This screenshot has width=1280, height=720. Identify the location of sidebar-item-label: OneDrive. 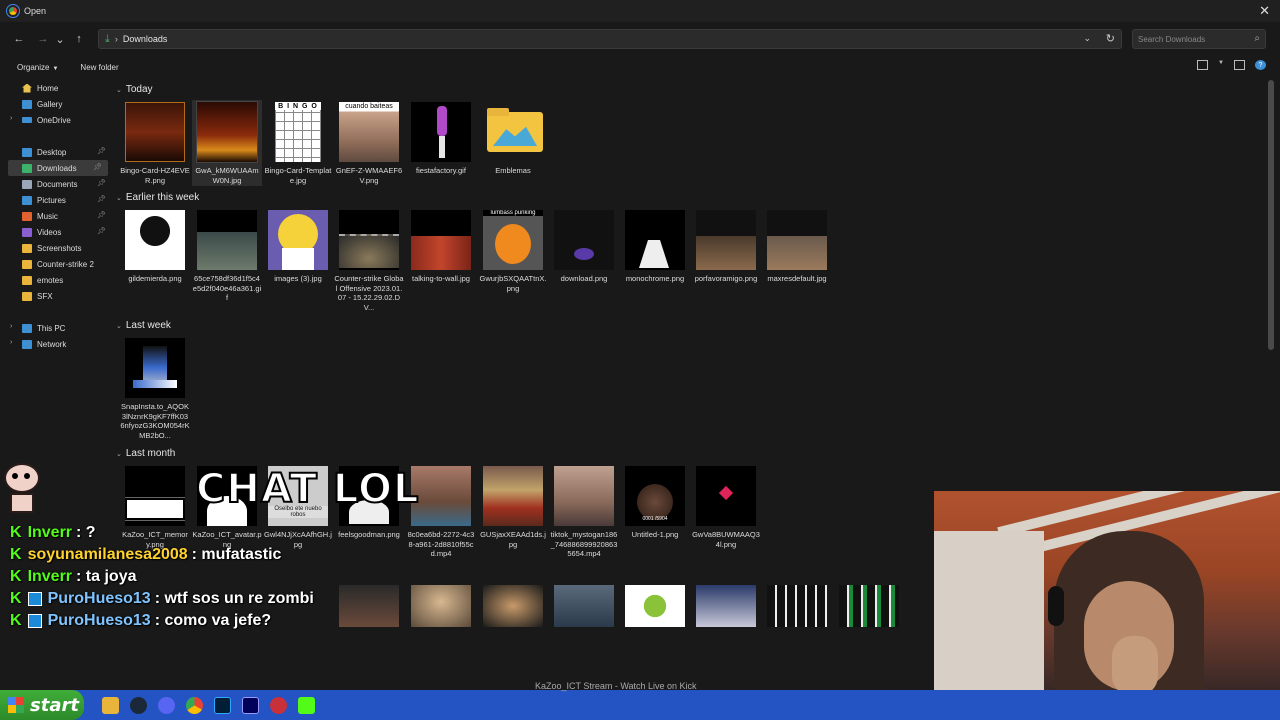
(54, 120).